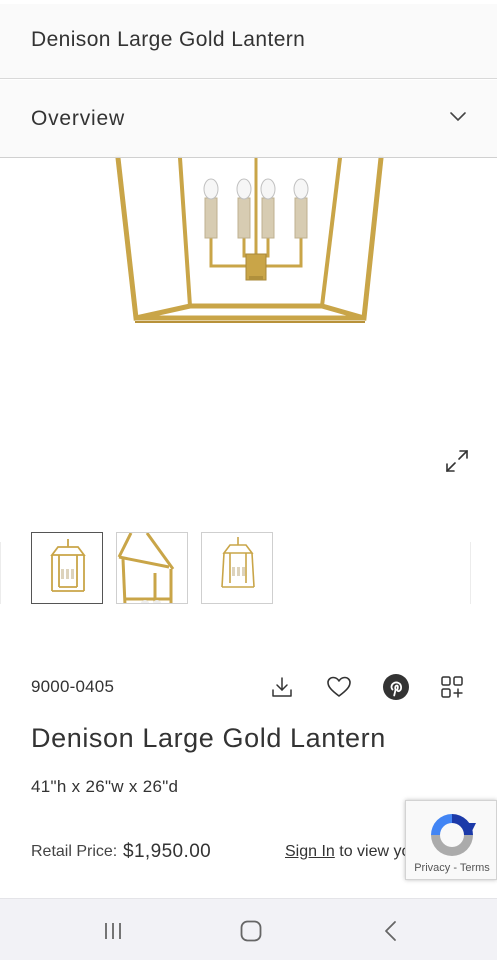 The height and width of the screenshot is (960, 497). I want to click on retail-price-label: Retail Price:, so click(74, 851).